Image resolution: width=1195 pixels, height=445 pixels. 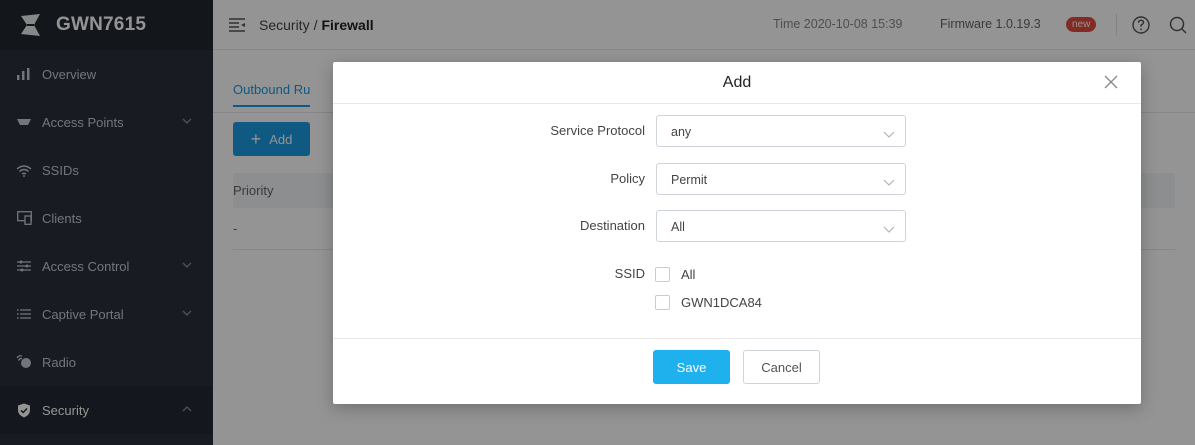 I want to click on ssid-gwn1dca84-label: GWN1DCA84, so click(x=721, y=302).